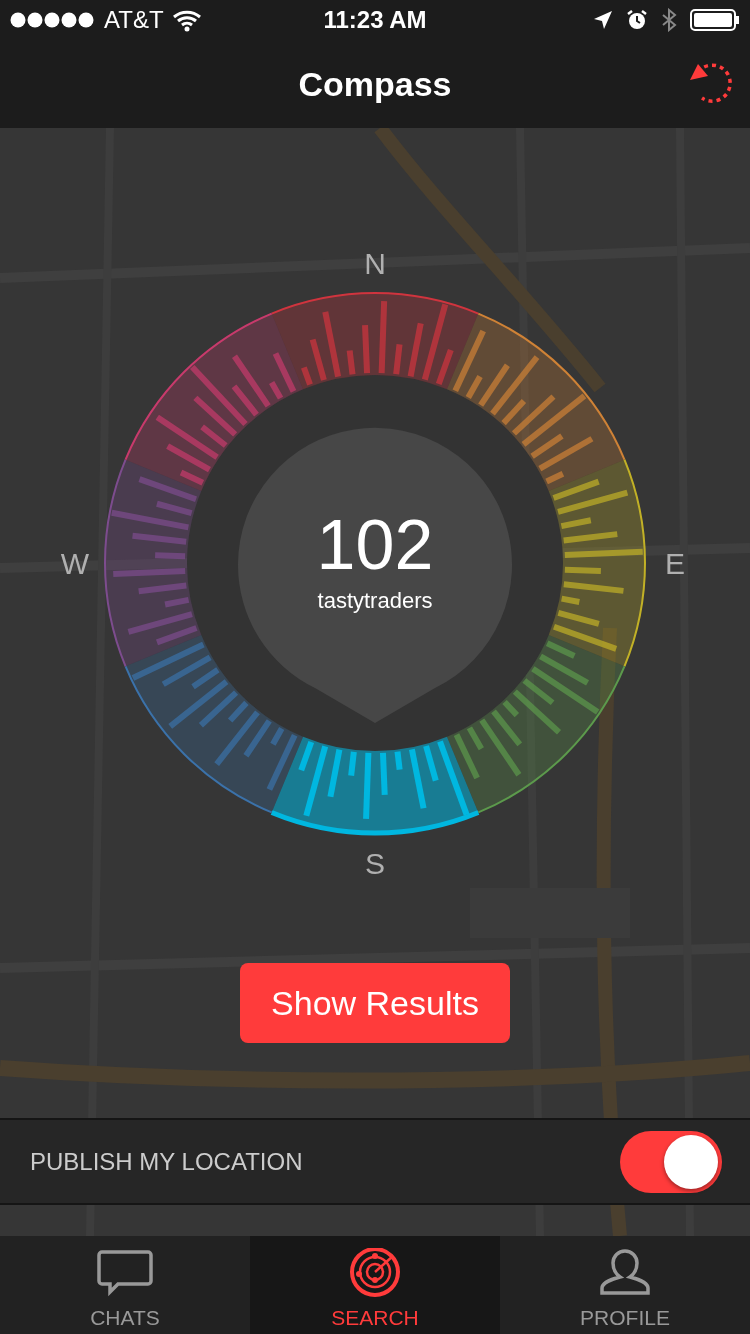  Describe the element at coordinates (125, 1318) in the screenshot. I see `tab-label: CHATS` at that location.